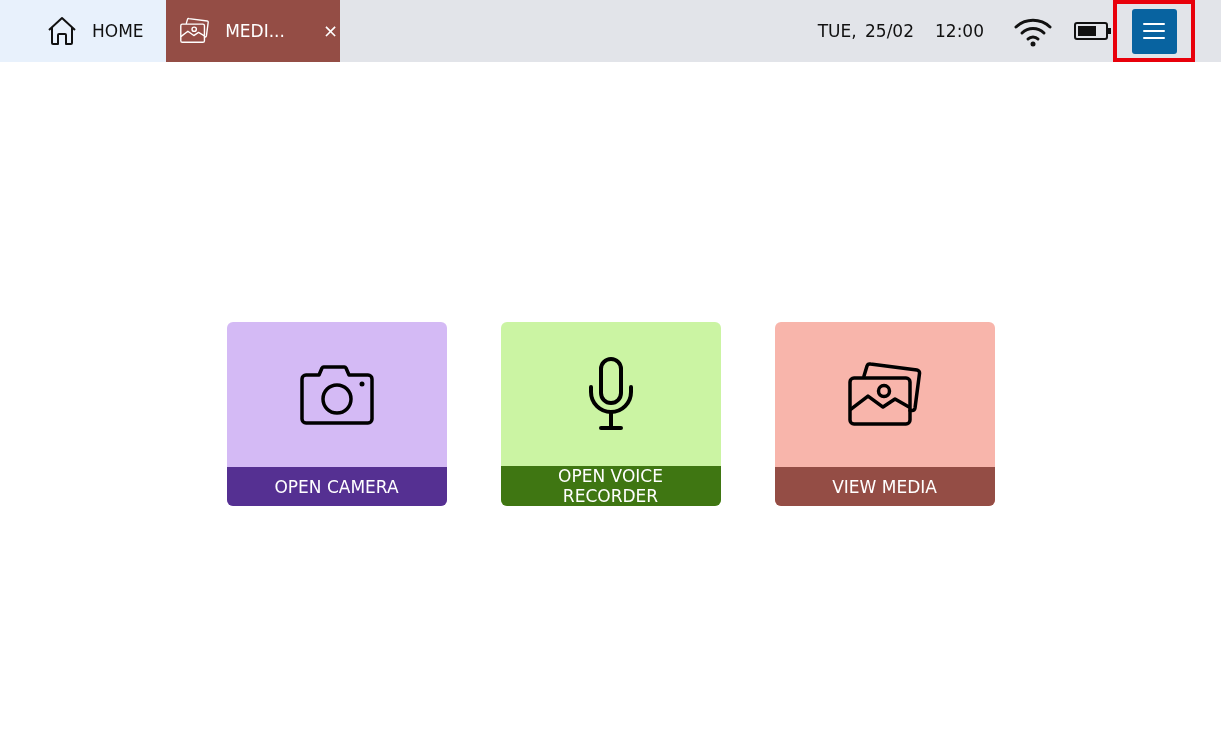  I want to click on tab-label: HOME, so click(118, 31).